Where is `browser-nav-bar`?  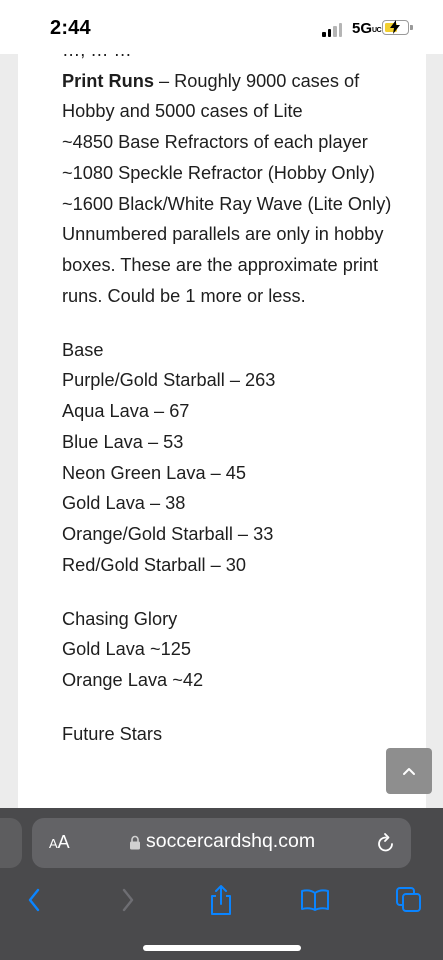
browser-nav-bar is located at coordinates (221, 900).